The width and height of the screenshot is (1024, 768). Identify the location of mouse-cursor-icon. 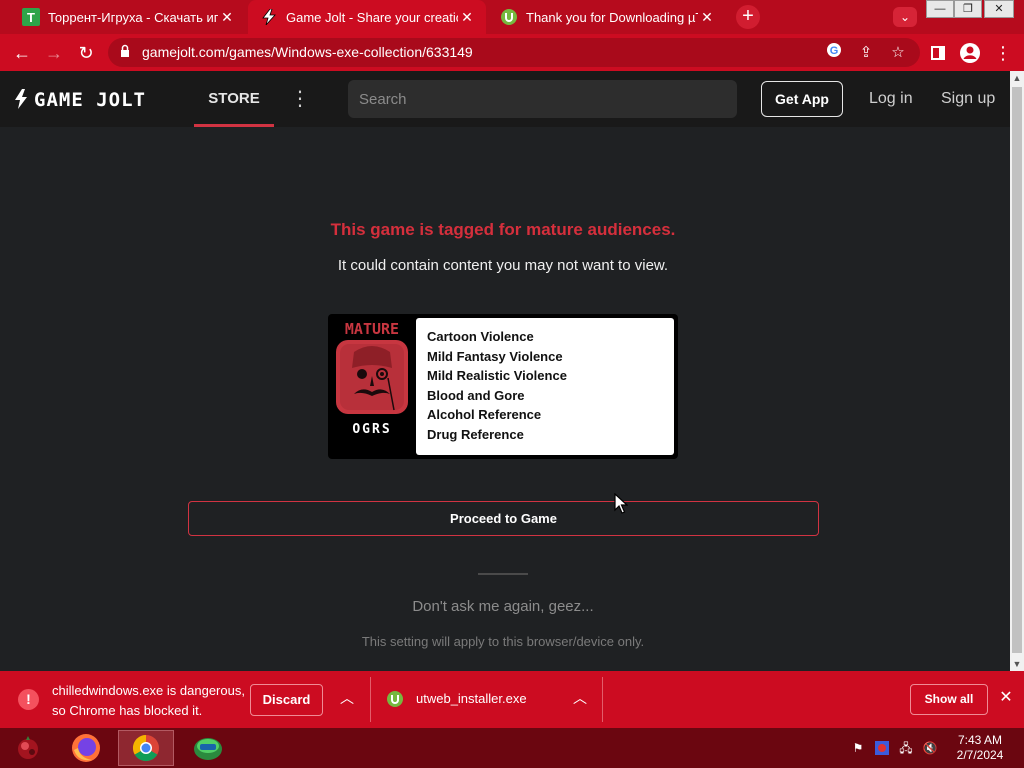
(621, 503).